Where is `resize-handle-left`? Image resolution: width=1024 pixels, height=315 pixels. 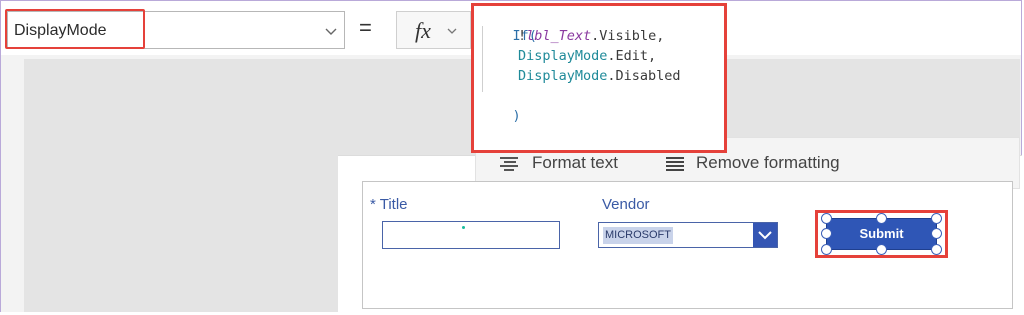 resize-handle-left is located at coordinates (826, 233).